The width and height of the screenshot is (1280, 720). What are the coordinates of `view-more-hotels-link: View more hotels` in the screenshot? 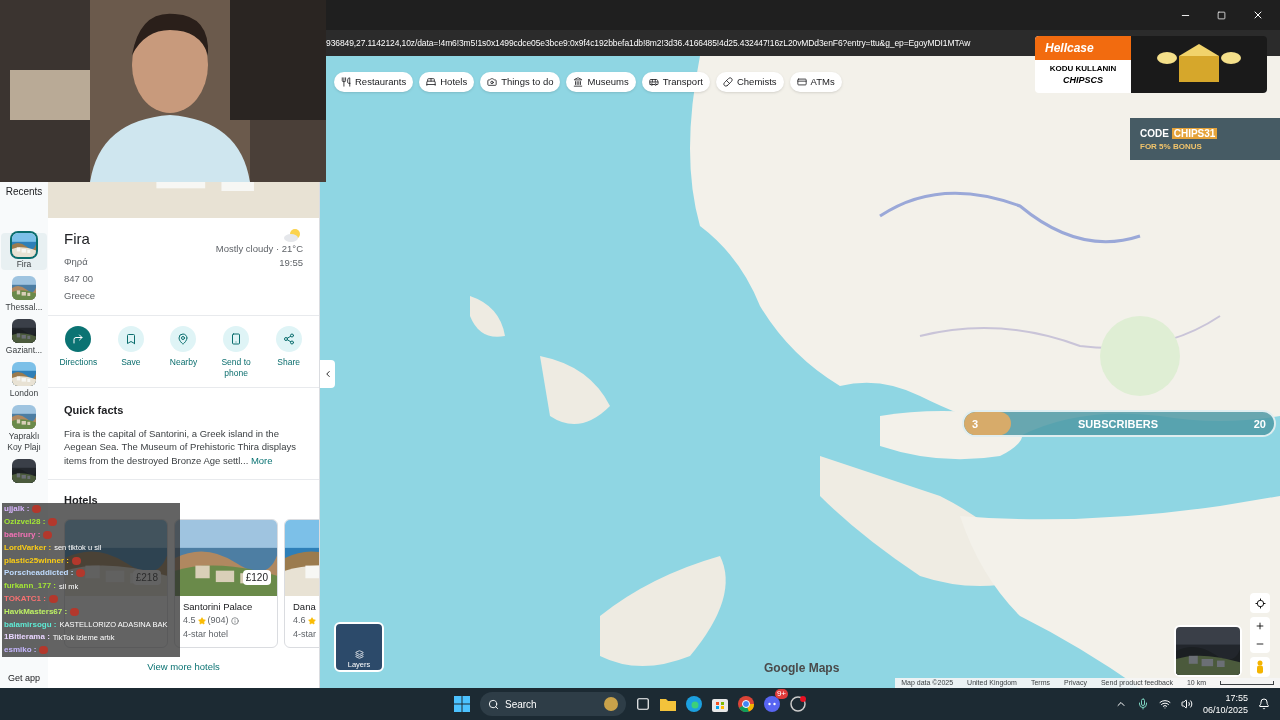 It's located at (183, 667).